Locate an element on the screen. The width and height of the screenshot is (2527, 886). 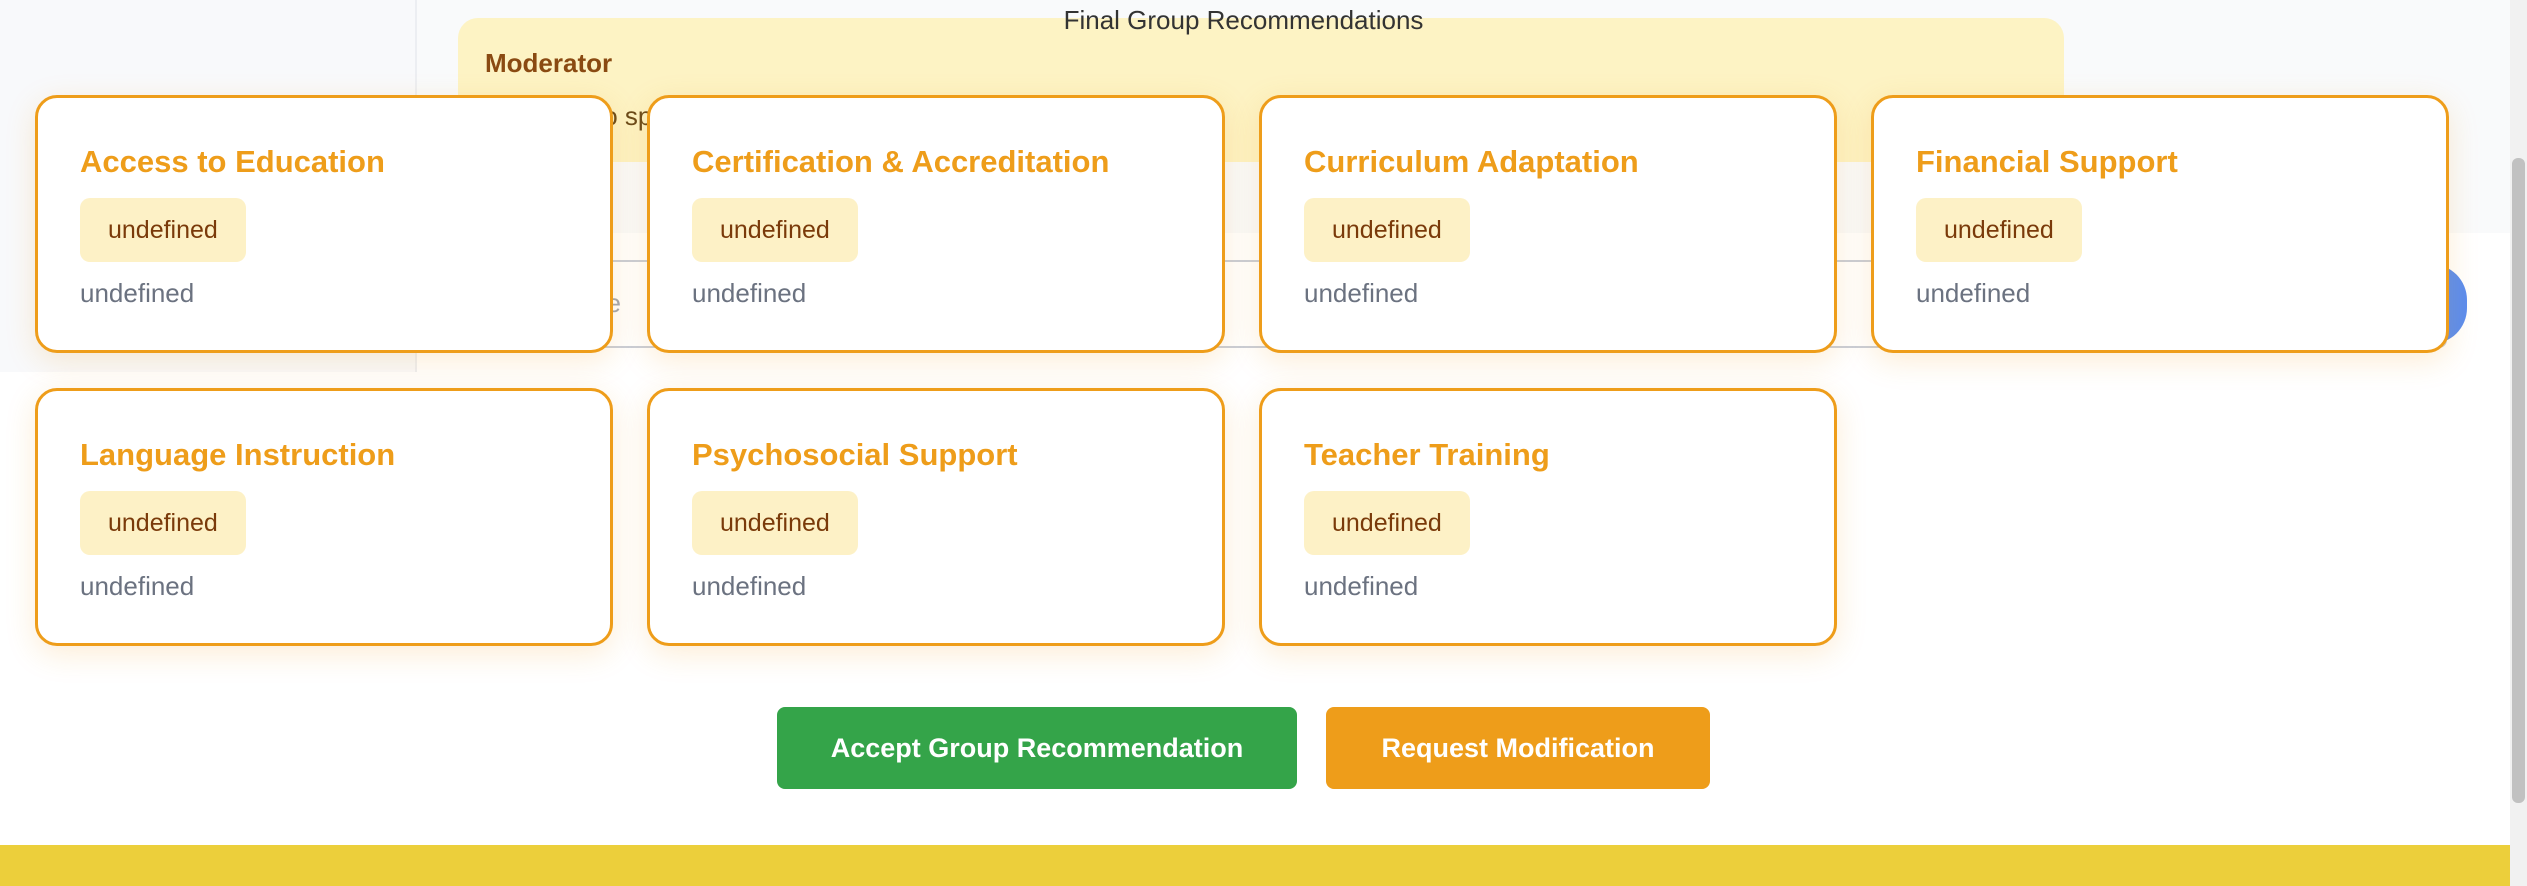
card-title: Curriculum Adaptation is located at coordinates (1471, 161).